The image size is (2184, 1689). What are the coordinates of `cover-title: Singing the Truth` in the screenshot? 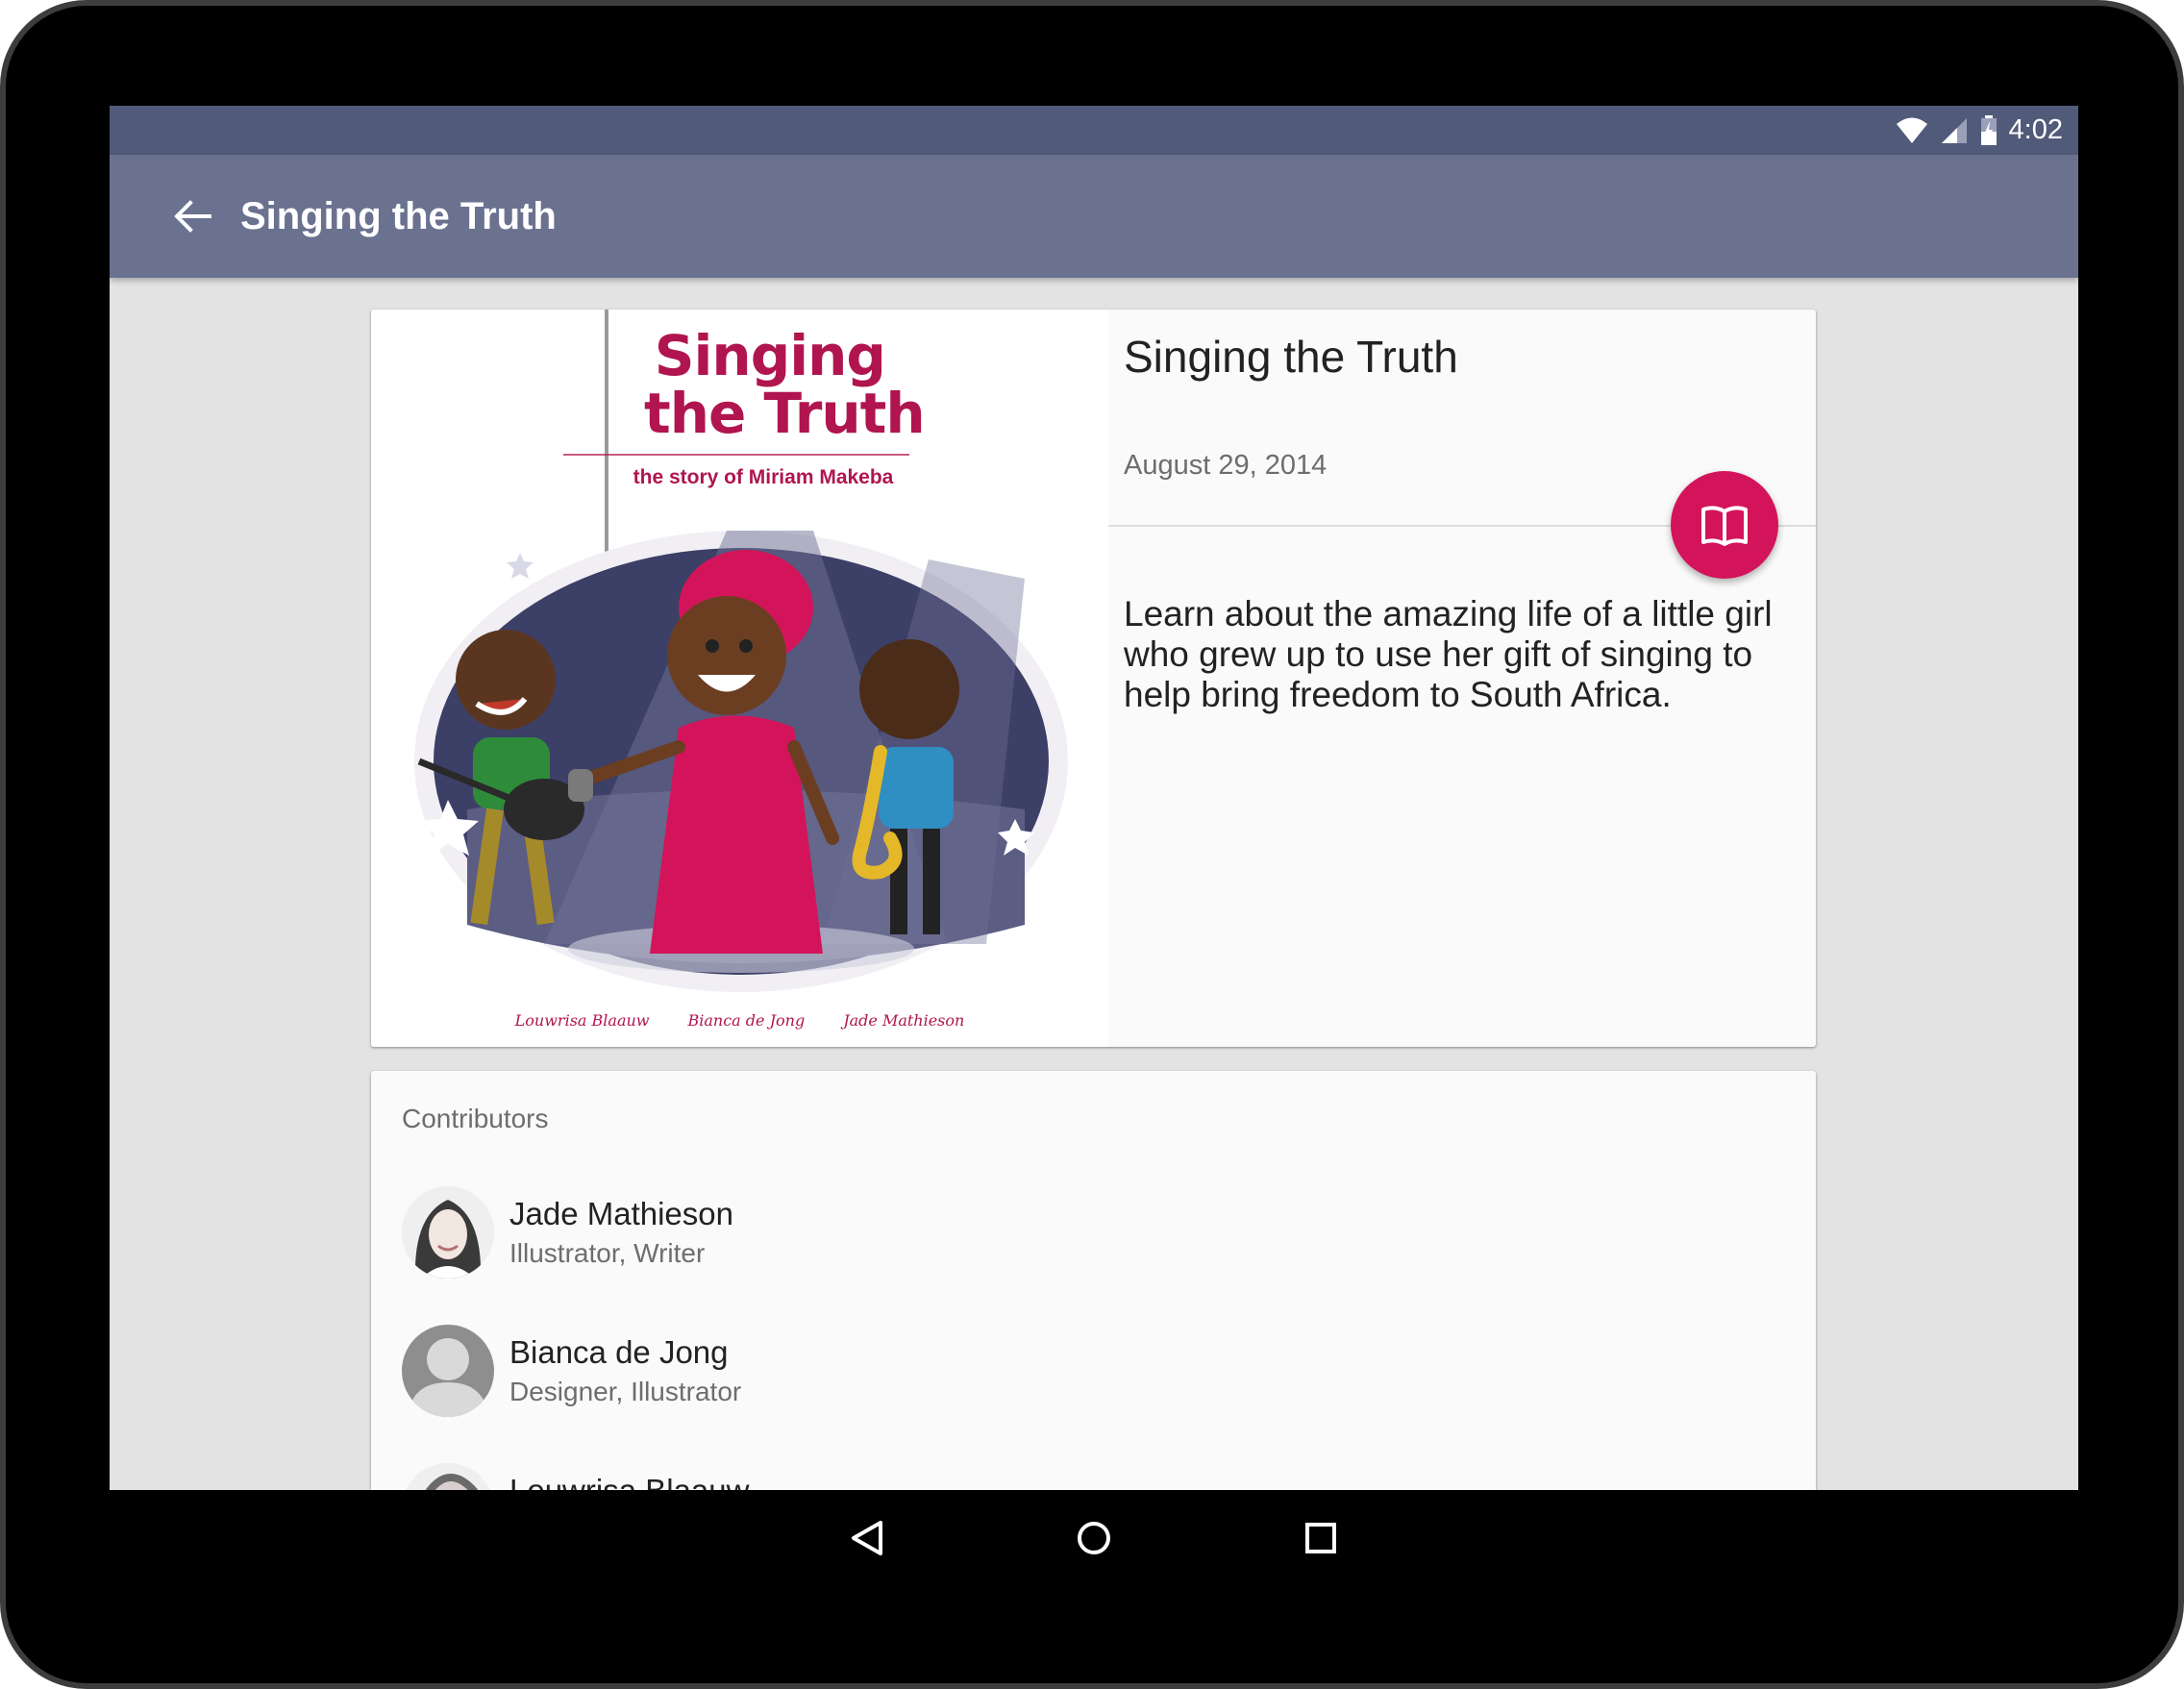 It's located at (770, 384).